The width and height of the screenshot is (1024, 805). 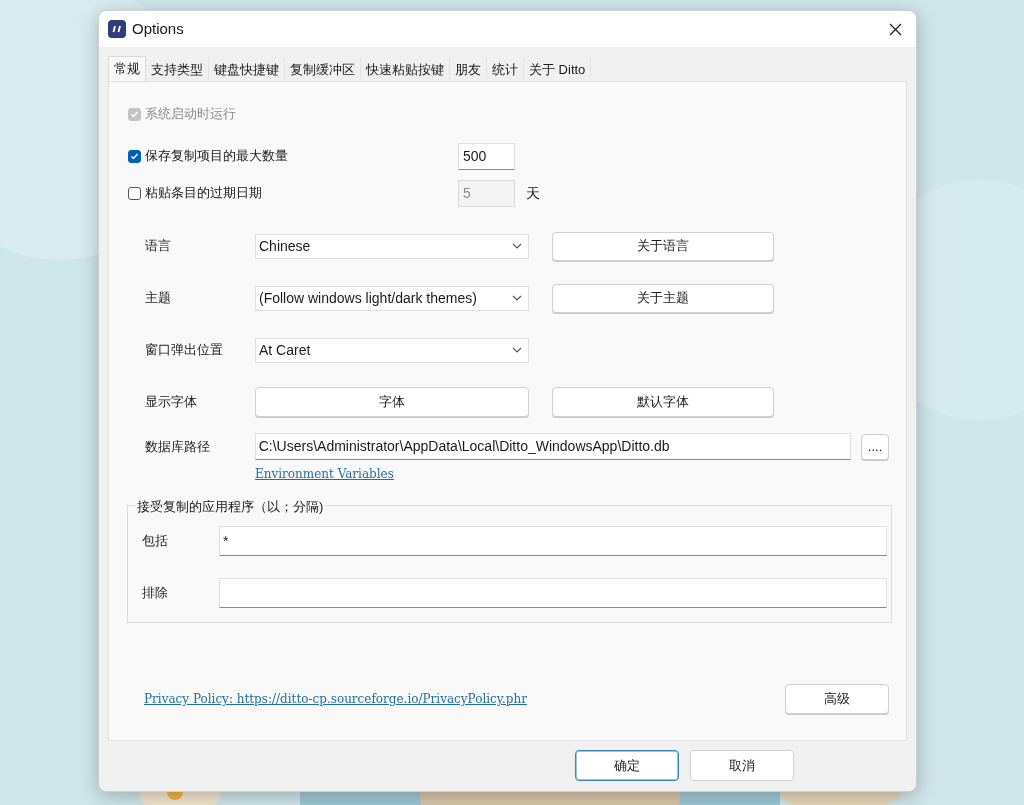 I want to click on group-title: 接受复制的应用程序（以；分隔), so click(x=230, y=507).